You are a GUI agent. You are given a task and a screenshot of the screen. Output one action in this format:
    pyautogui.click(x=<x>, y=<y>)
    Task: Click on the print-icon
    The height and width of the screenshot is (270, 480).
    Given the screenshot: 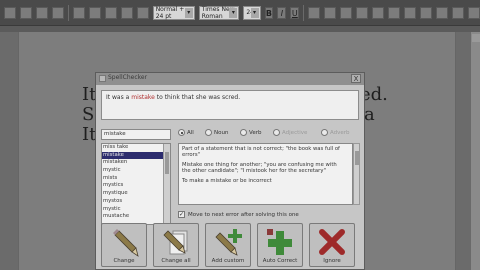 What is the action you would take?
    pyautogui.click(x=58, y=12)
    